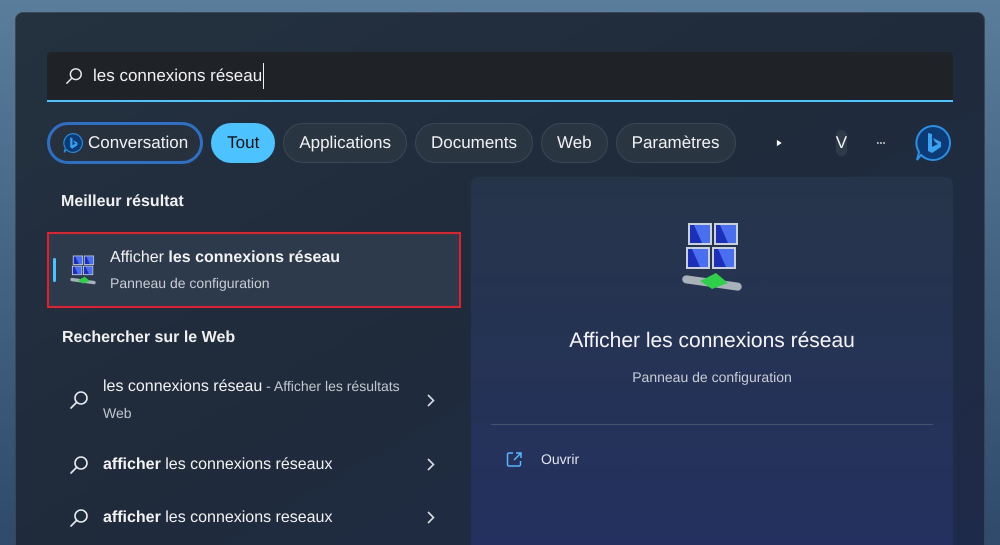 The height and width of the screenshot is (545, 1000). I want to click on preview-title: Afficher les connexions réseau, so click(712, 341).